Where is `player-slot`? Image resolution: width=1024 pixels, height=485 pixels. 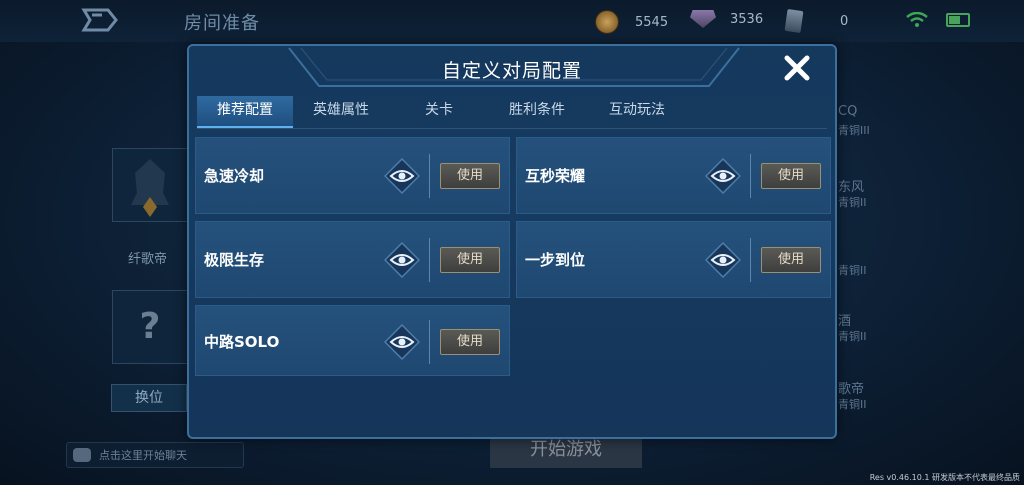 player-slot is located at coordinates (150, 185).